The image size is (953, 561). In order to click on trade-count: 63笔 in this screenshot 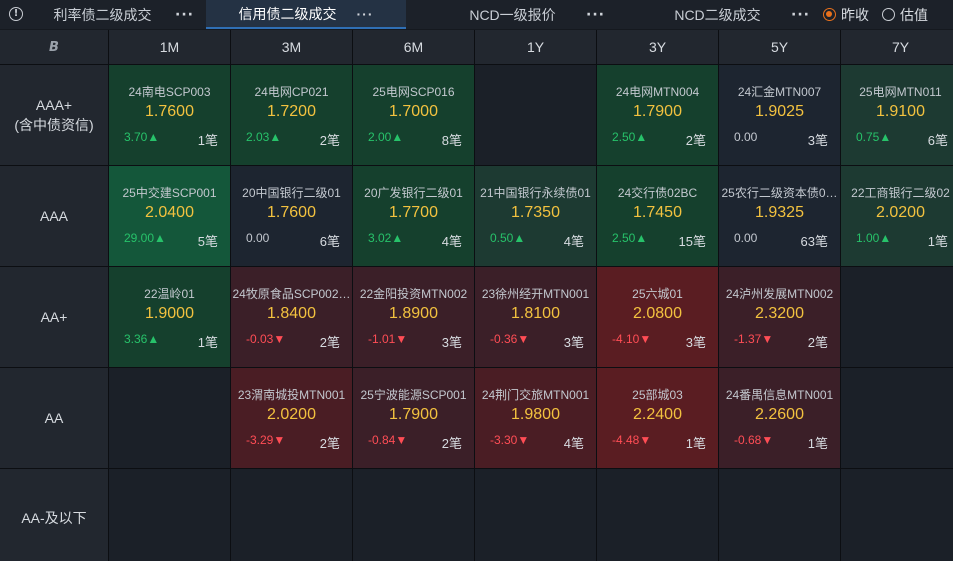, I will do `click(814, 241)`.